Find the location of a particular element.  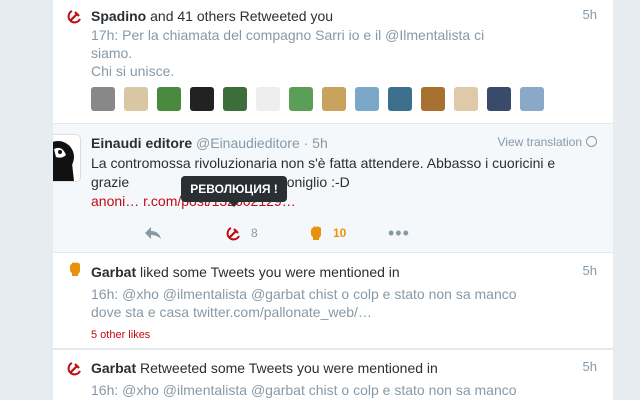

notification-action: liked some Tweets you were mentioned in is located at coordinates (270, 272).